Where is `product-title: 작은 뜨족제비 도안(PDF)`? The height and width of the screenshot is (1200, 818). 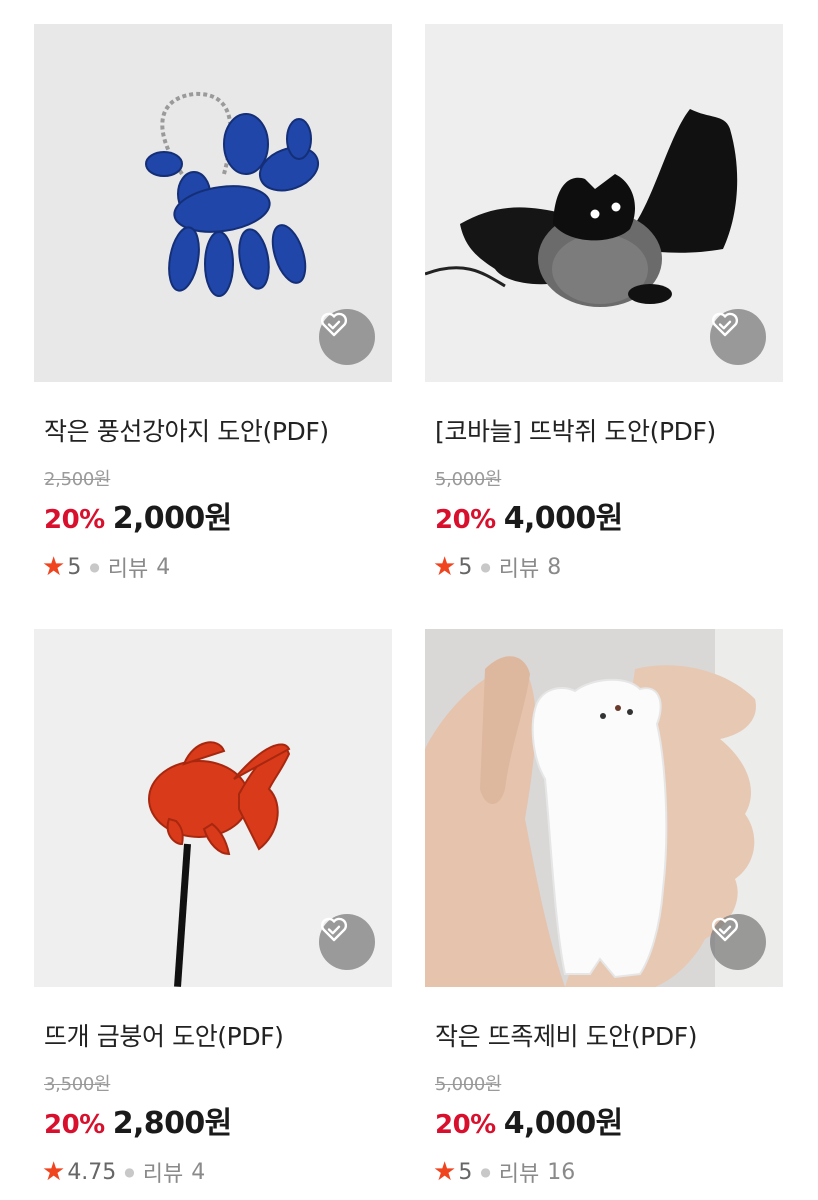
product-title: 작은 뜨족제비 도안(PDF) is located at coordinates (566, 1035).